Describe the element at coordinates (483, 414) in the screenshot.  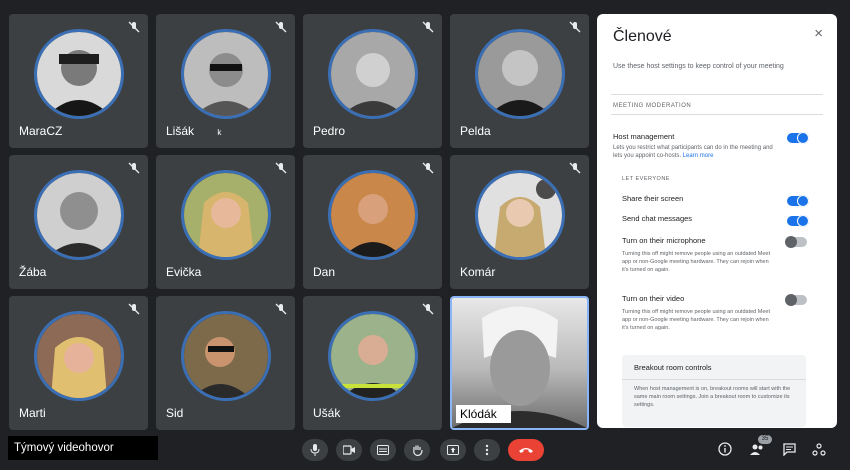
I see `participant-name: Klódák` at that location.